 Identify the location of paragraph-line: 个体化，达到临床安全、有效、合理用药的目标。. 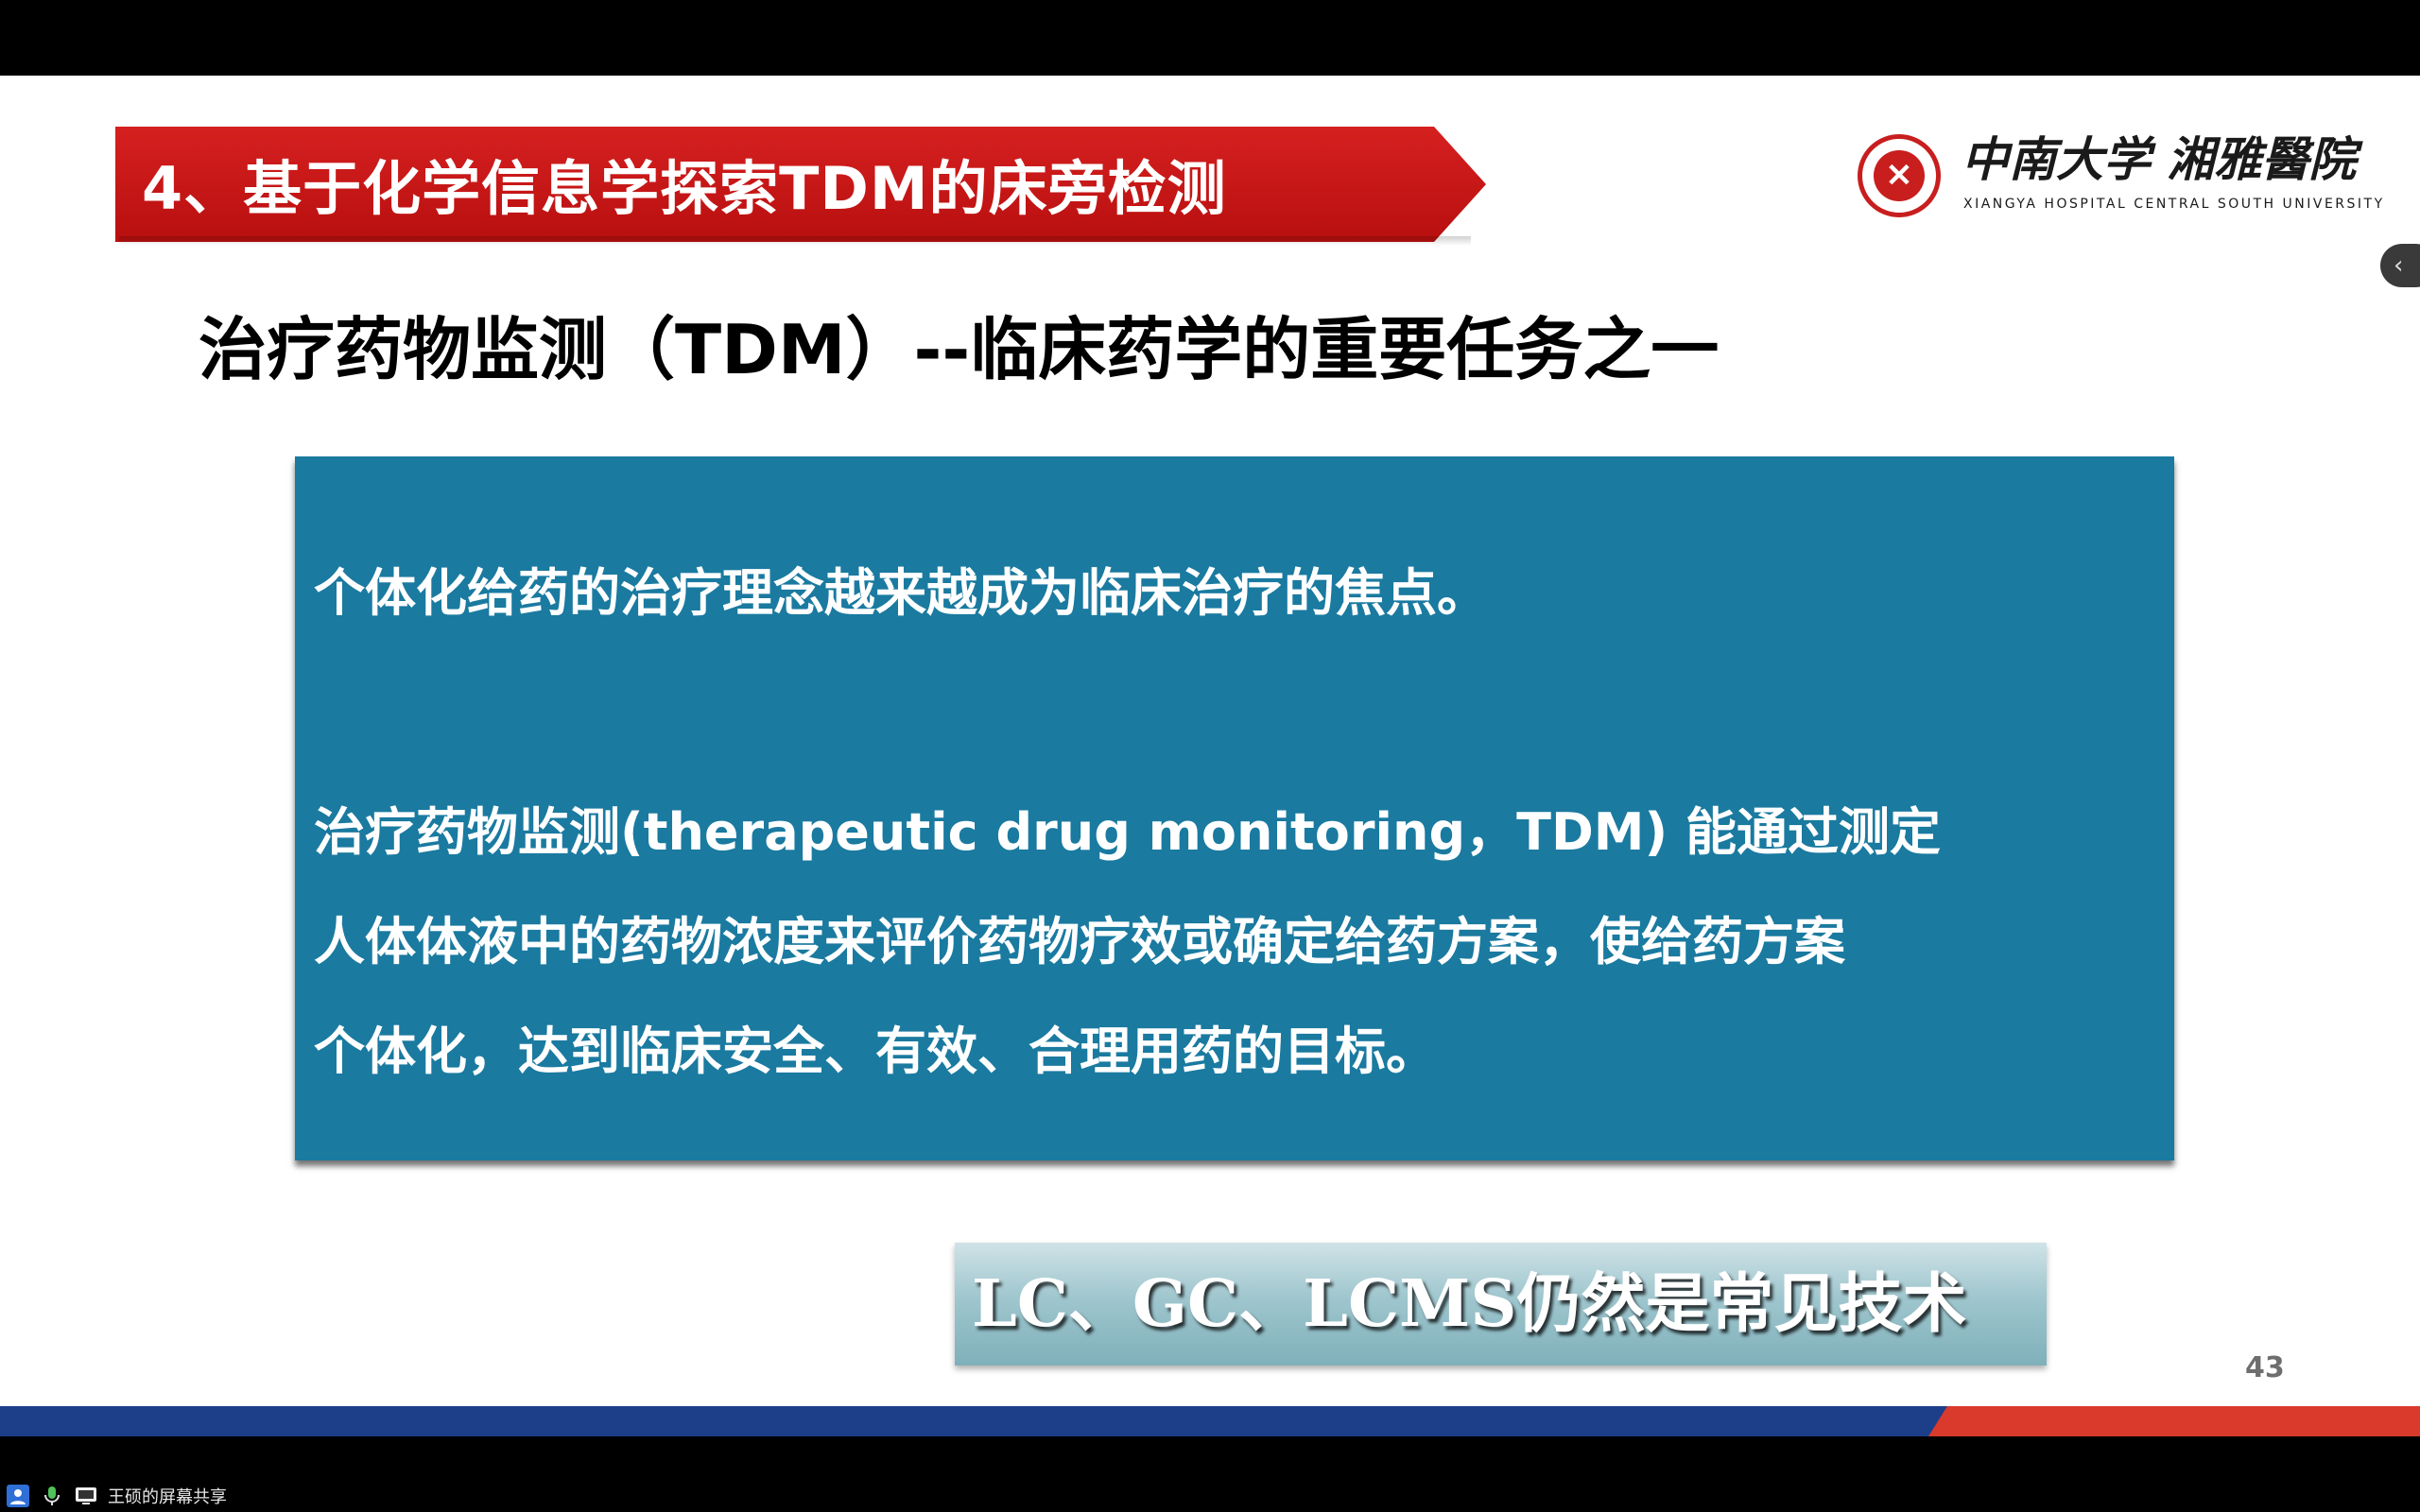
(875, 1051).